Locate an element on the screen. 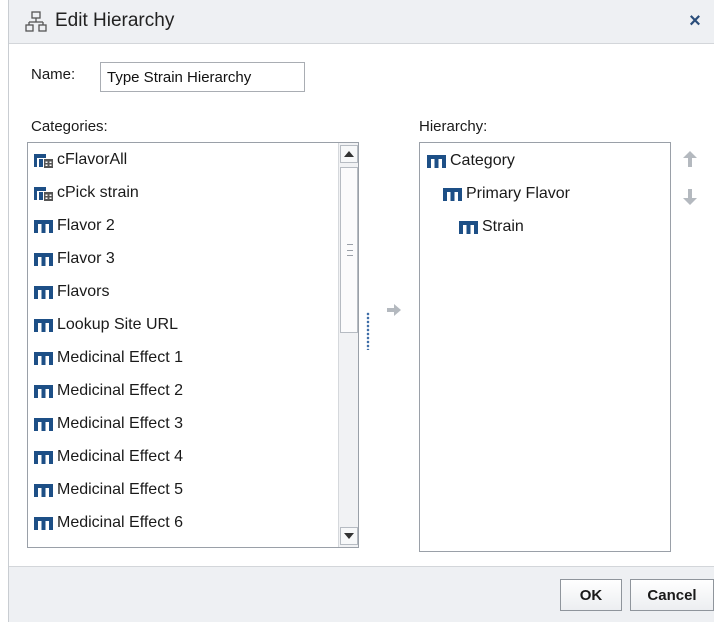 This screenshot has width=714, height=622. category-item: cFlavorAll is located at coordinates (183, 159).